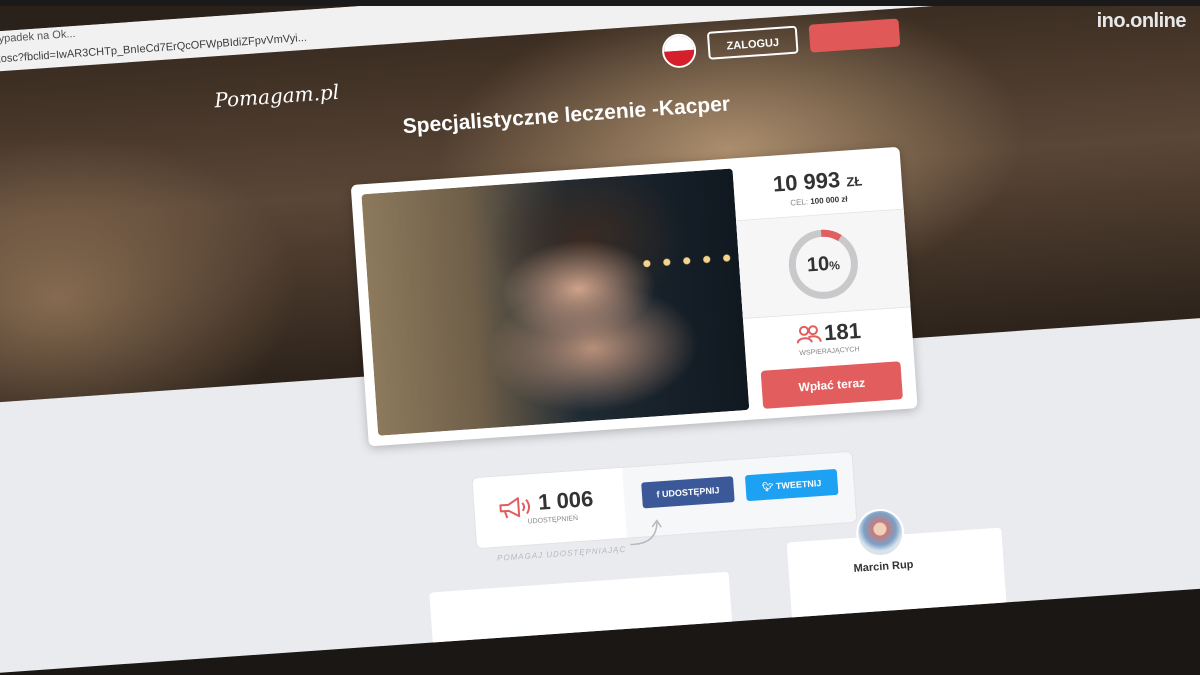 The height and width of the screenshot is (675, 1200). What do you see at coordinates (831, 385) in the screenshot?
I see `donate-button: Wpłać teraz` at bounding box center [831, 385].